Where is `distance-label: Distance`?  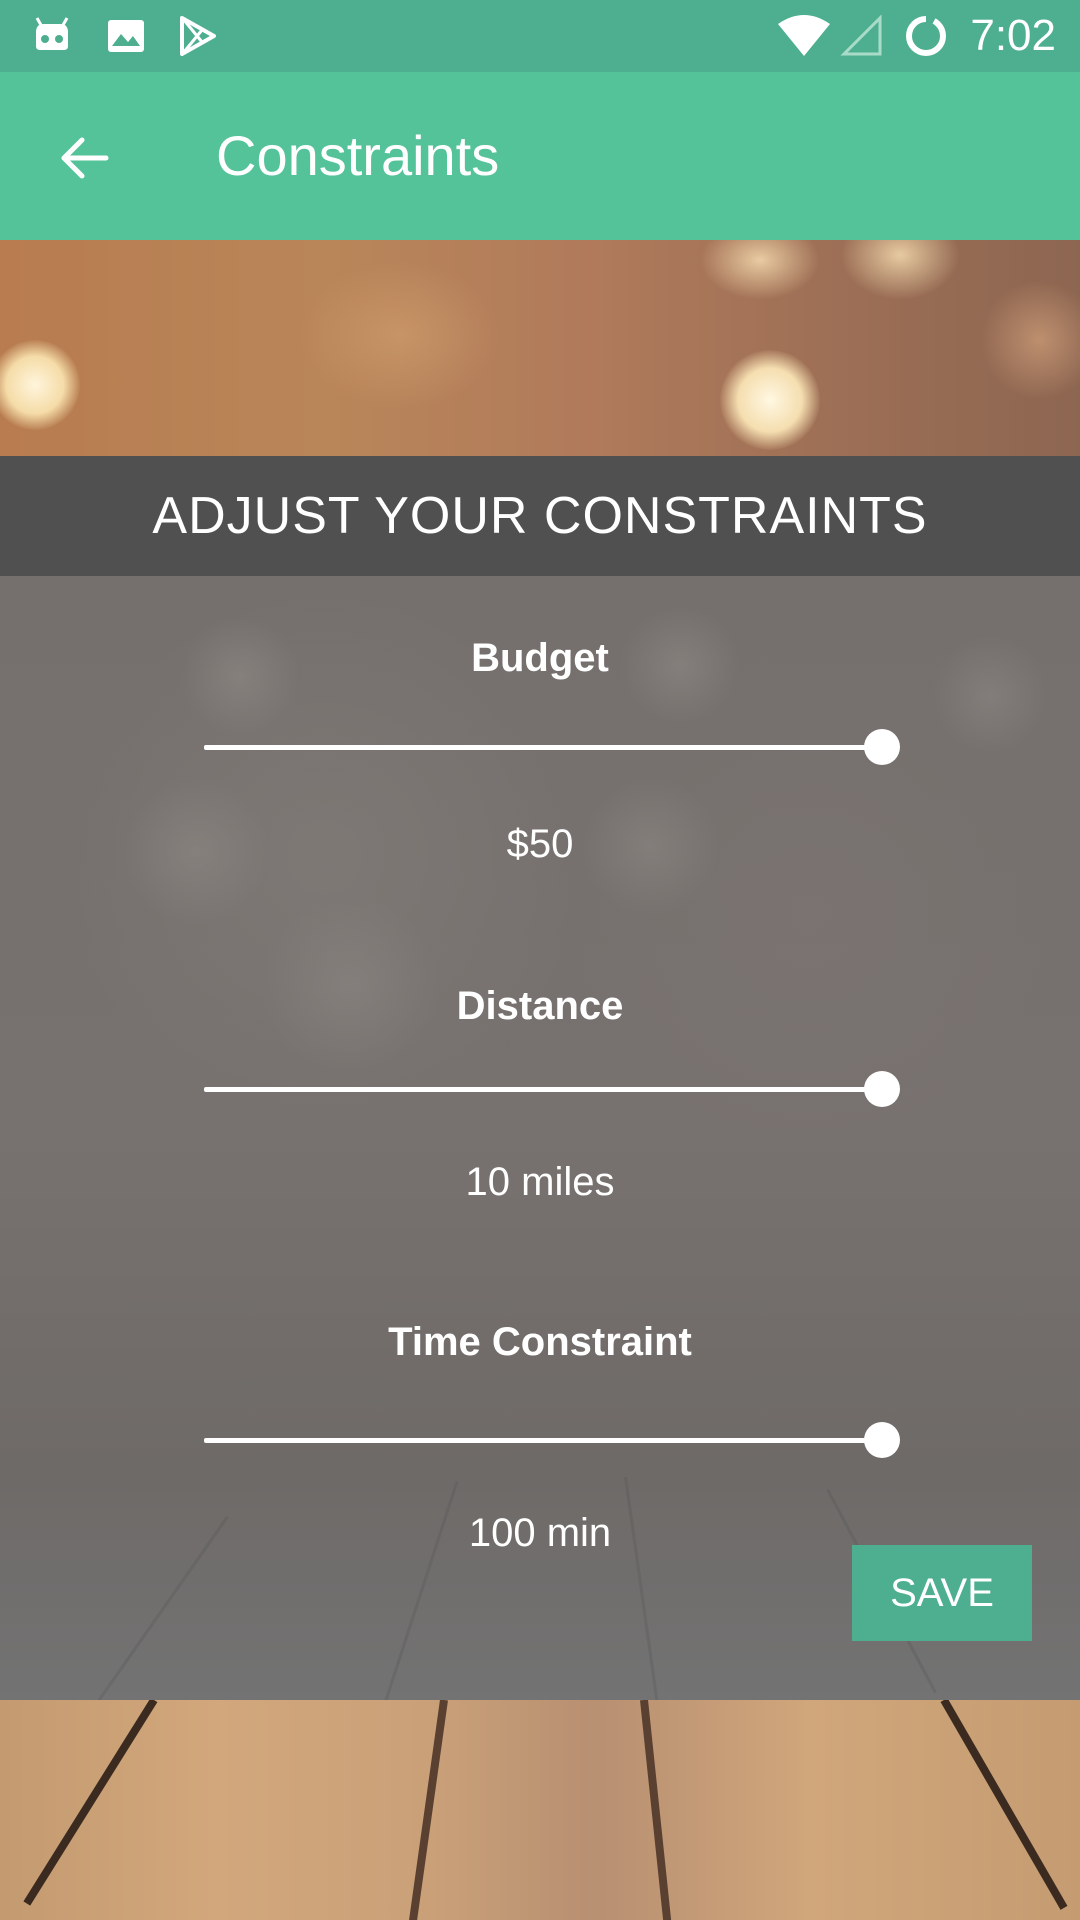
distance-label: Distance is located at coordinates (540, 1006).